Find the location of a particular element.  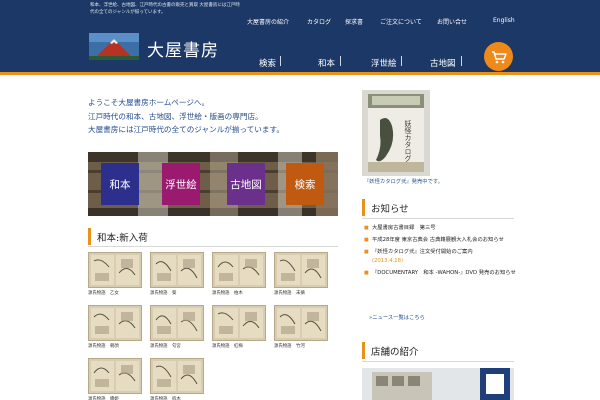

book-item: 源氏物語 匂宮 is located at coordinates (177, 327).